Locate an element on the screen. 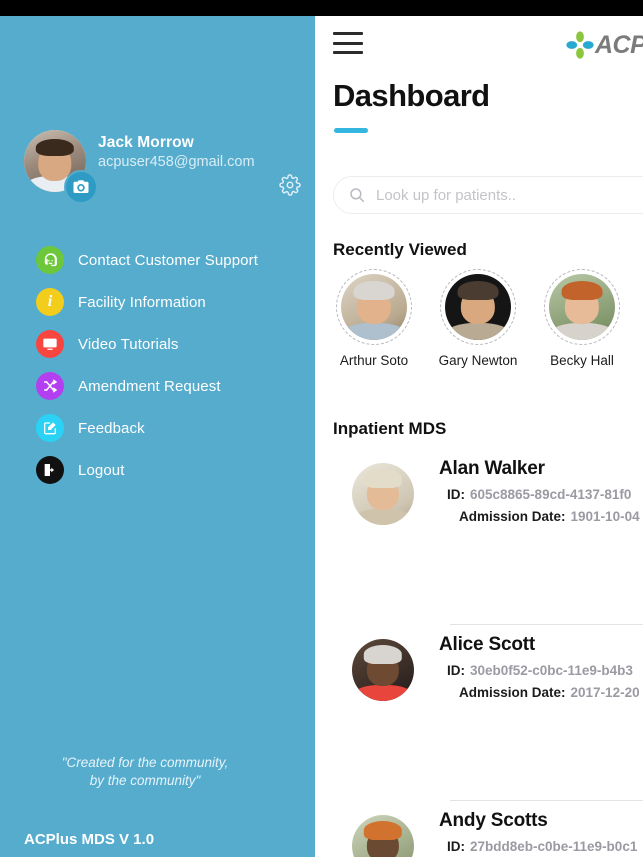  tagline-line-2: by the community" is located at coordinates (145, 780).